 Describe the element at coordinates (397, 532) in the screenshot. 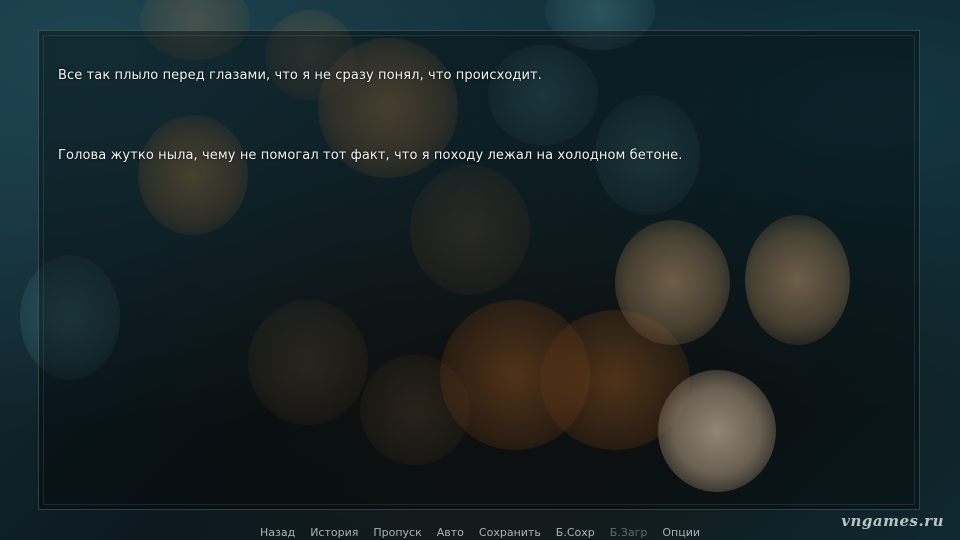

I see `skip-button: Пропуск` at that location.